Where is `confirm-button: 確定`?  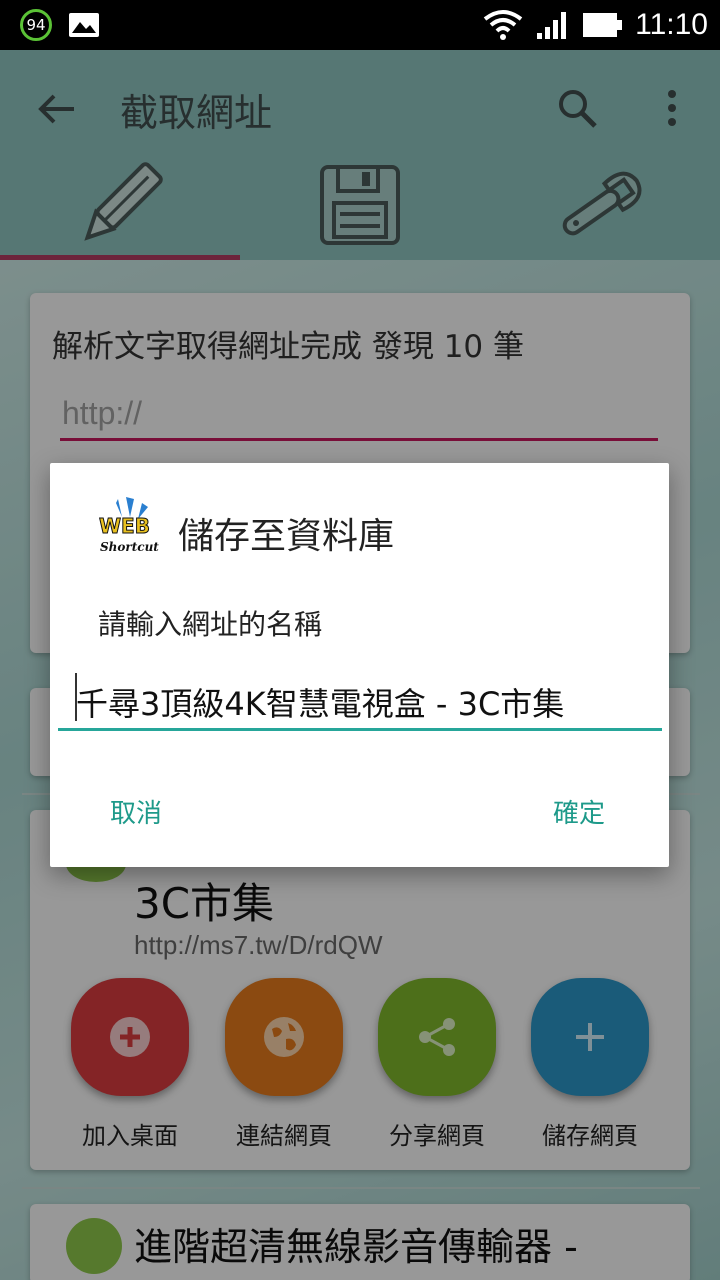 confirm-button: 確定 is located at coordinates (579, 811).